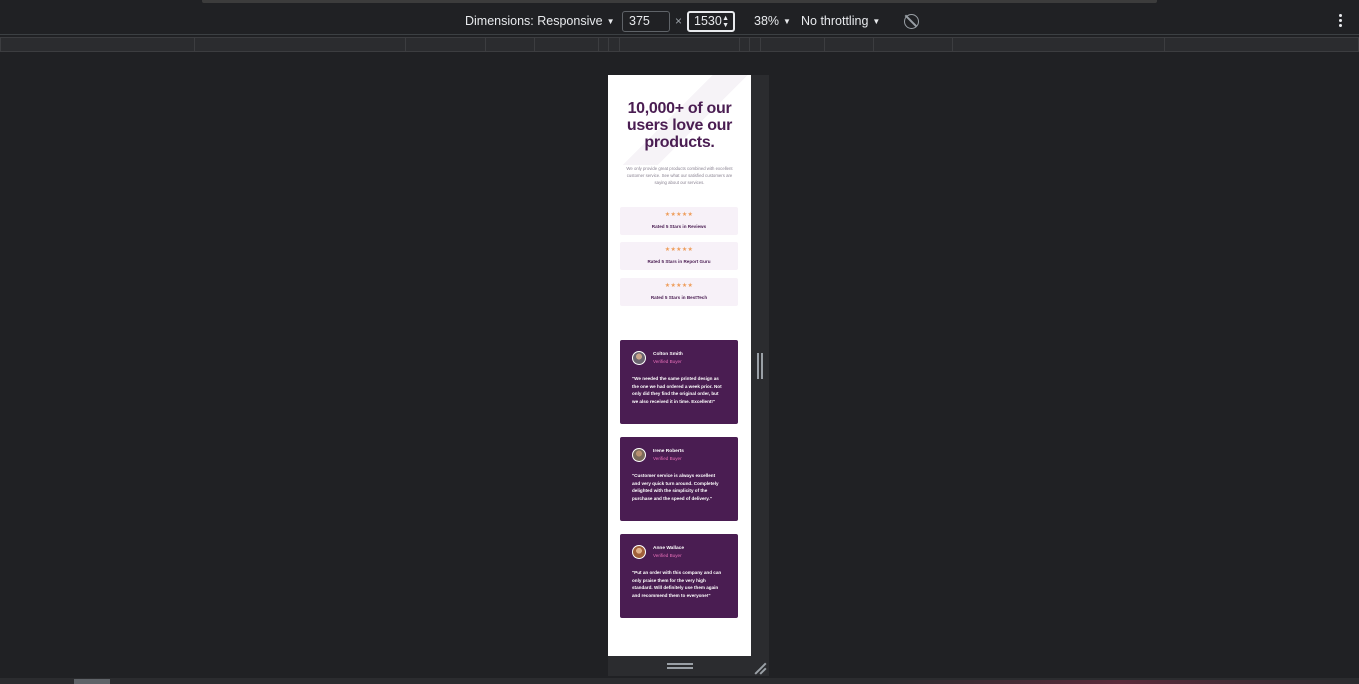 This screenshot has height=684, width=1359. Describe the element at coordinates (679, 226) in the screenshot. I see `rating-label: Rated 5 Stars in Reviews` at that location.